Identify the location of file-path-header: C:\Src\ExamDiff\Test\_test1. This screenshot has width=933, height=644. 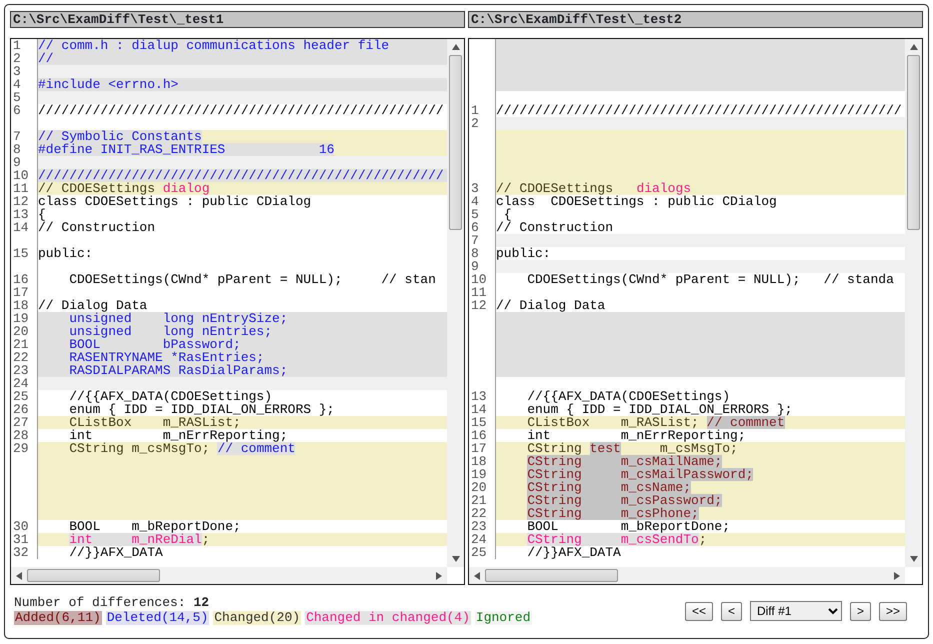
(237, 19).